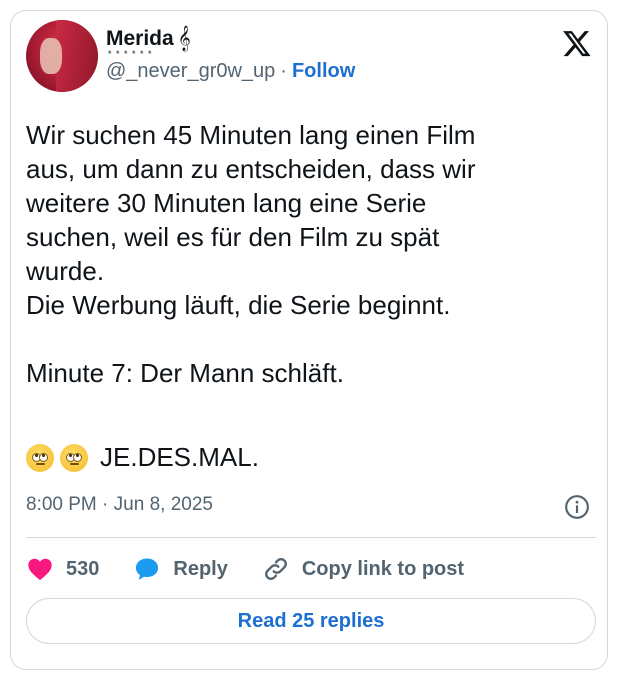  I want to click on tweet-time: 8:00 PM, so click(61, 504).